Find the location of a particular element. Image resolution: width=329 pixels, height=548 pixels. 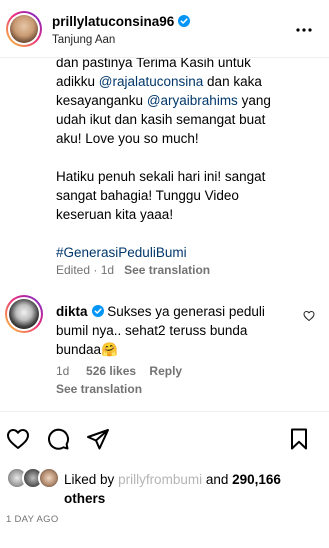

caption-text: kesayanganku is located at coordinates (101, 100).